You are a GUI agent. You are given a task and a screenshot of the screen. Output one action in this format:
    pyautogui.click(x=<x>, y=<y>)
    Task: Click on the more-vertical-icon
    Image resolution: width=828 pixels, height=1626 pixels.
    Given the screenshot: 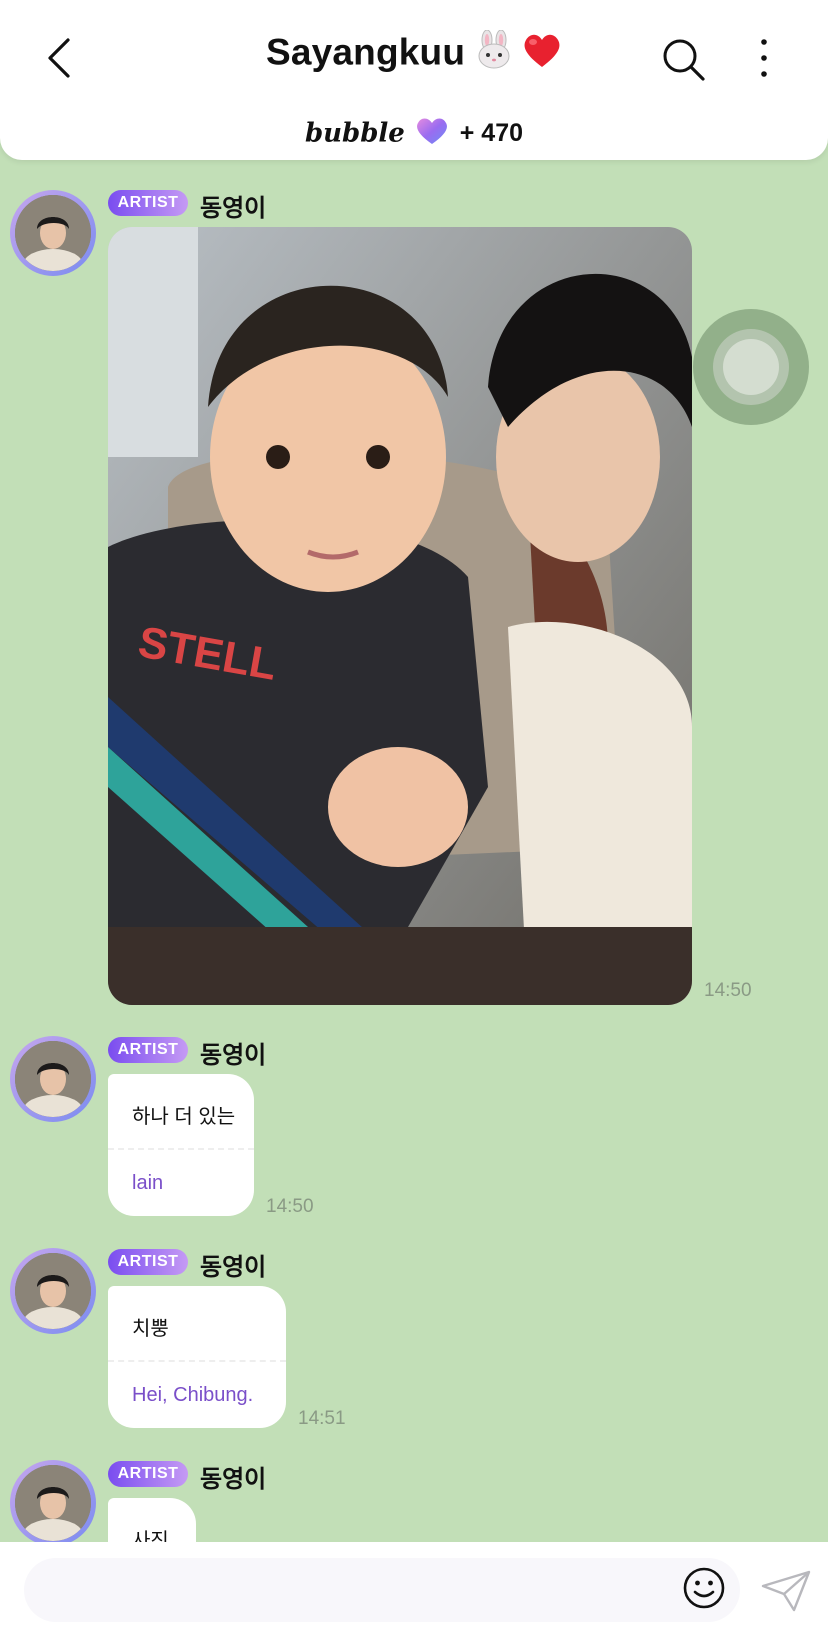 What is the action you would take?
    pyautogui.click(x=764, y=58)
    